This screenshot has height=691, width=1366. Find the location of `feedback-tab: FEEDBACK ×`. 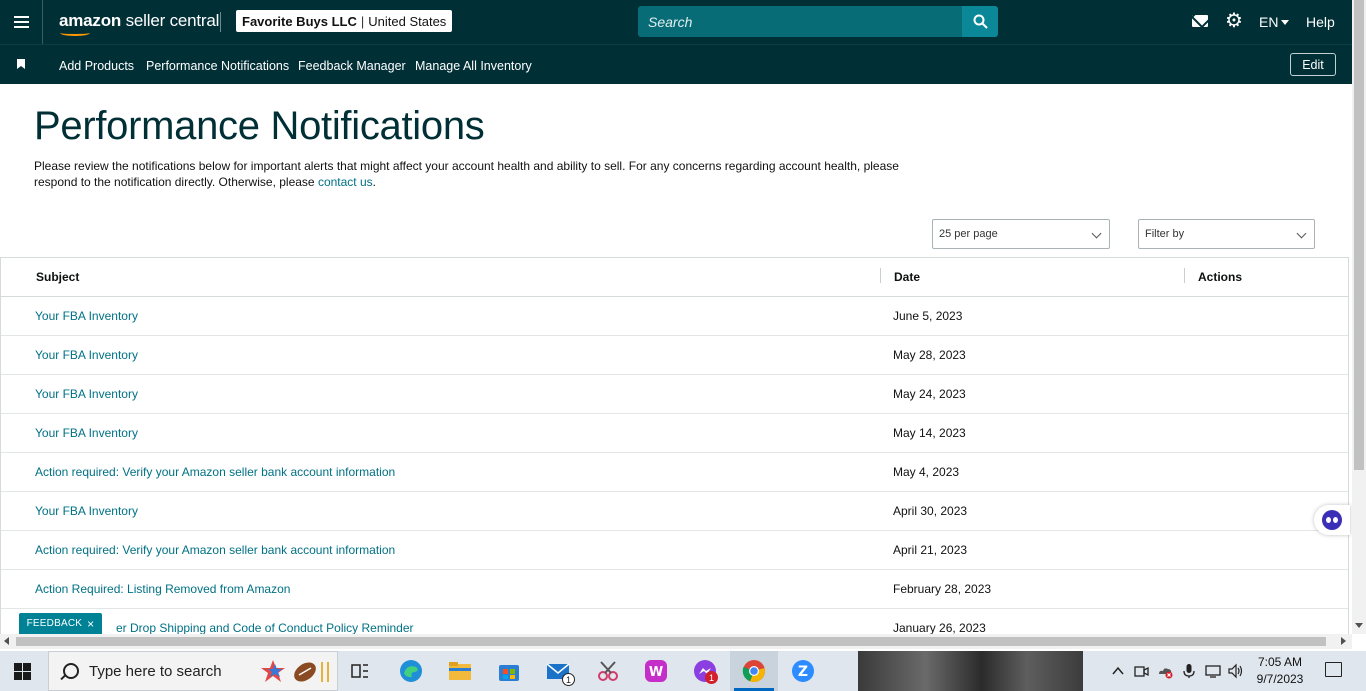

feedback-tab: FEEDBACK × is located at coordinates (60, 623).